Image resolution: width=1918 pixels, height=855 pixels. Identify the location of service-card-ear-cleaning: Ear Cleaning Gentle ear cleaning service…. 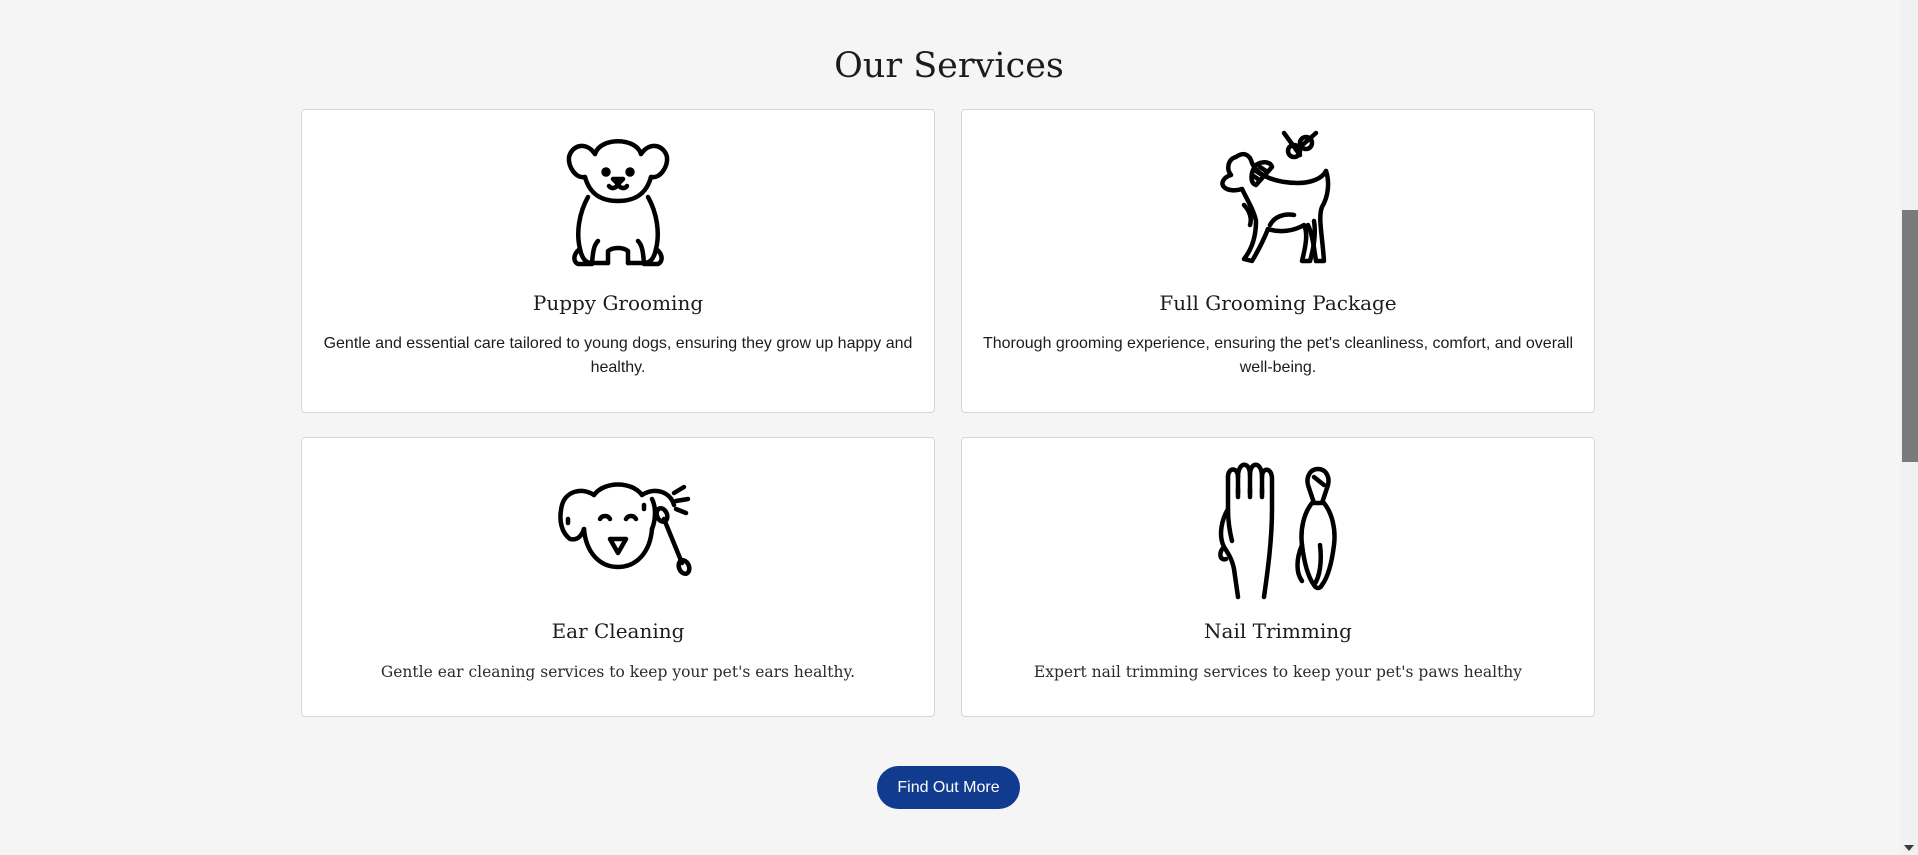
(618, 577).